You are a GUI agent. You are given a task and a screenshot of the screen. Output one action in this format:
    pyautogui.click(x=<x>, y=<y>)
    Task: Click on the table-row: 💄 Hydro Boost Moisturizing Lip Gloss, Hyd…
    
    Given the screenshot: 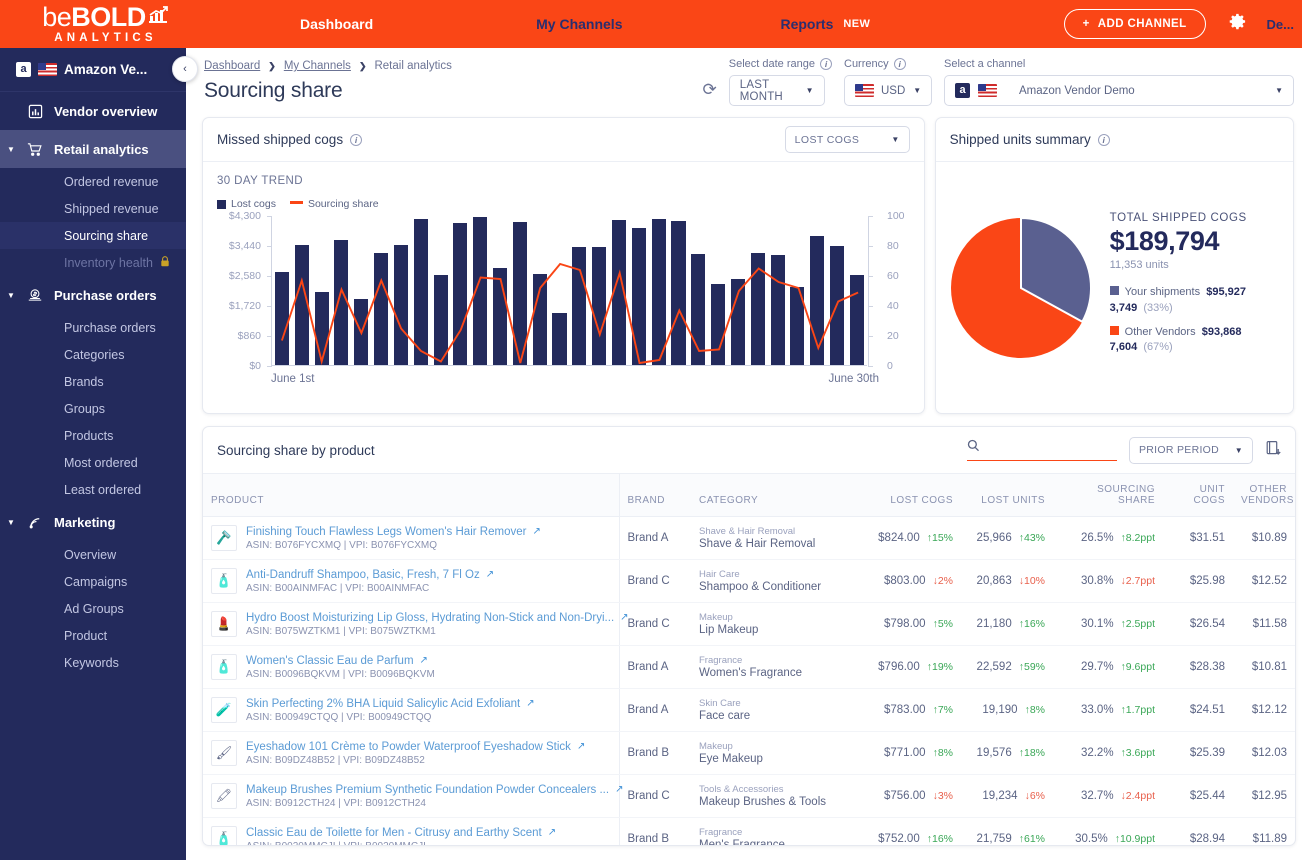 What is the action you would take?
    pyautogui.click(x=749, y=624)
    